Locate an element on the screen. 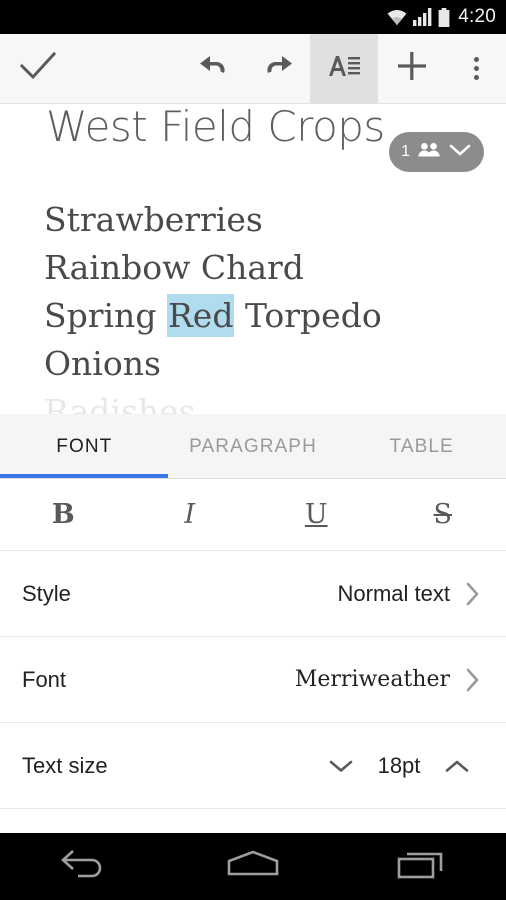 This screenshot has width=506, height=900. format-text-icon is located at coordinates (344, 68).